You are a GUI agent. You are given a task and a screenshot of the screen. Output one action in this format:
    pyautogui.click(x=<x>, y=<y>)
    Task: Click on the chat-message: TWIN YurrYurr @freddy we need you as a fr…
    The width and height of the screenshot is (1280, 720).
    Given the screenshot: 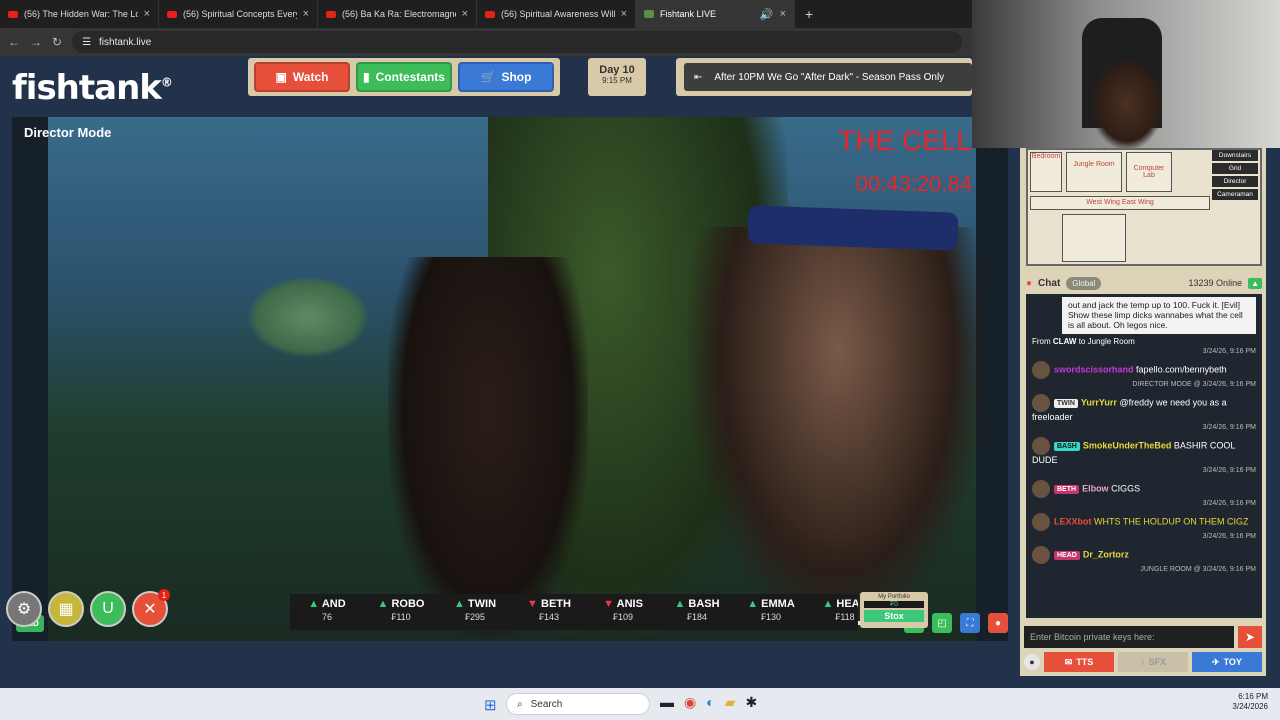 What is the action you would take?
    pyautogui.click(x=1144, y=412)
    